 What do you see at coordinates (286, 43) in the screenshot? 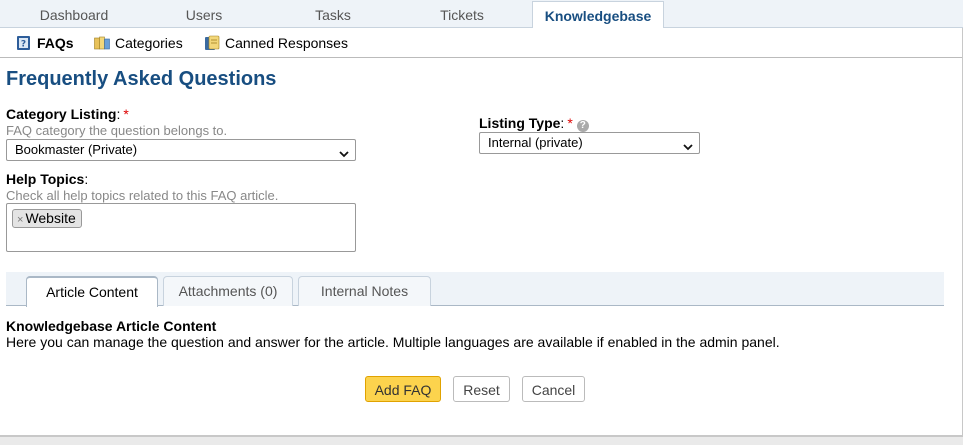
I see `subnav-item-label: Canned Responses` at bounding box center [286, 43].